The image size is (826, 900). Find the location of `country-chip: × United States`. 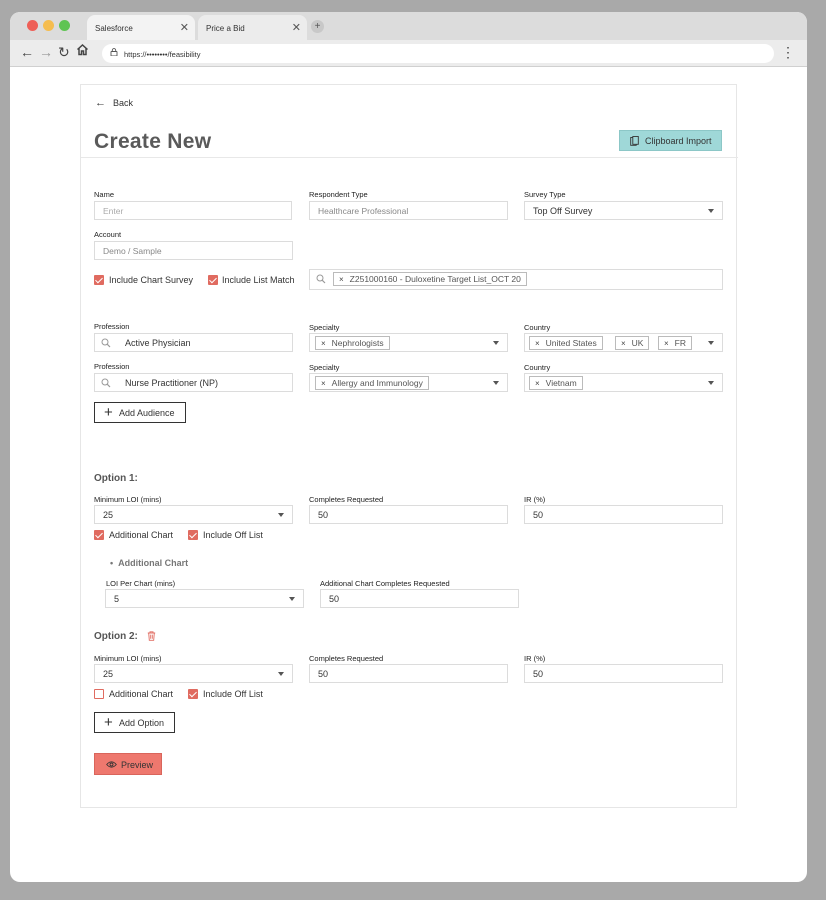

country-chip: × United States is located at coordinates (566, 343).